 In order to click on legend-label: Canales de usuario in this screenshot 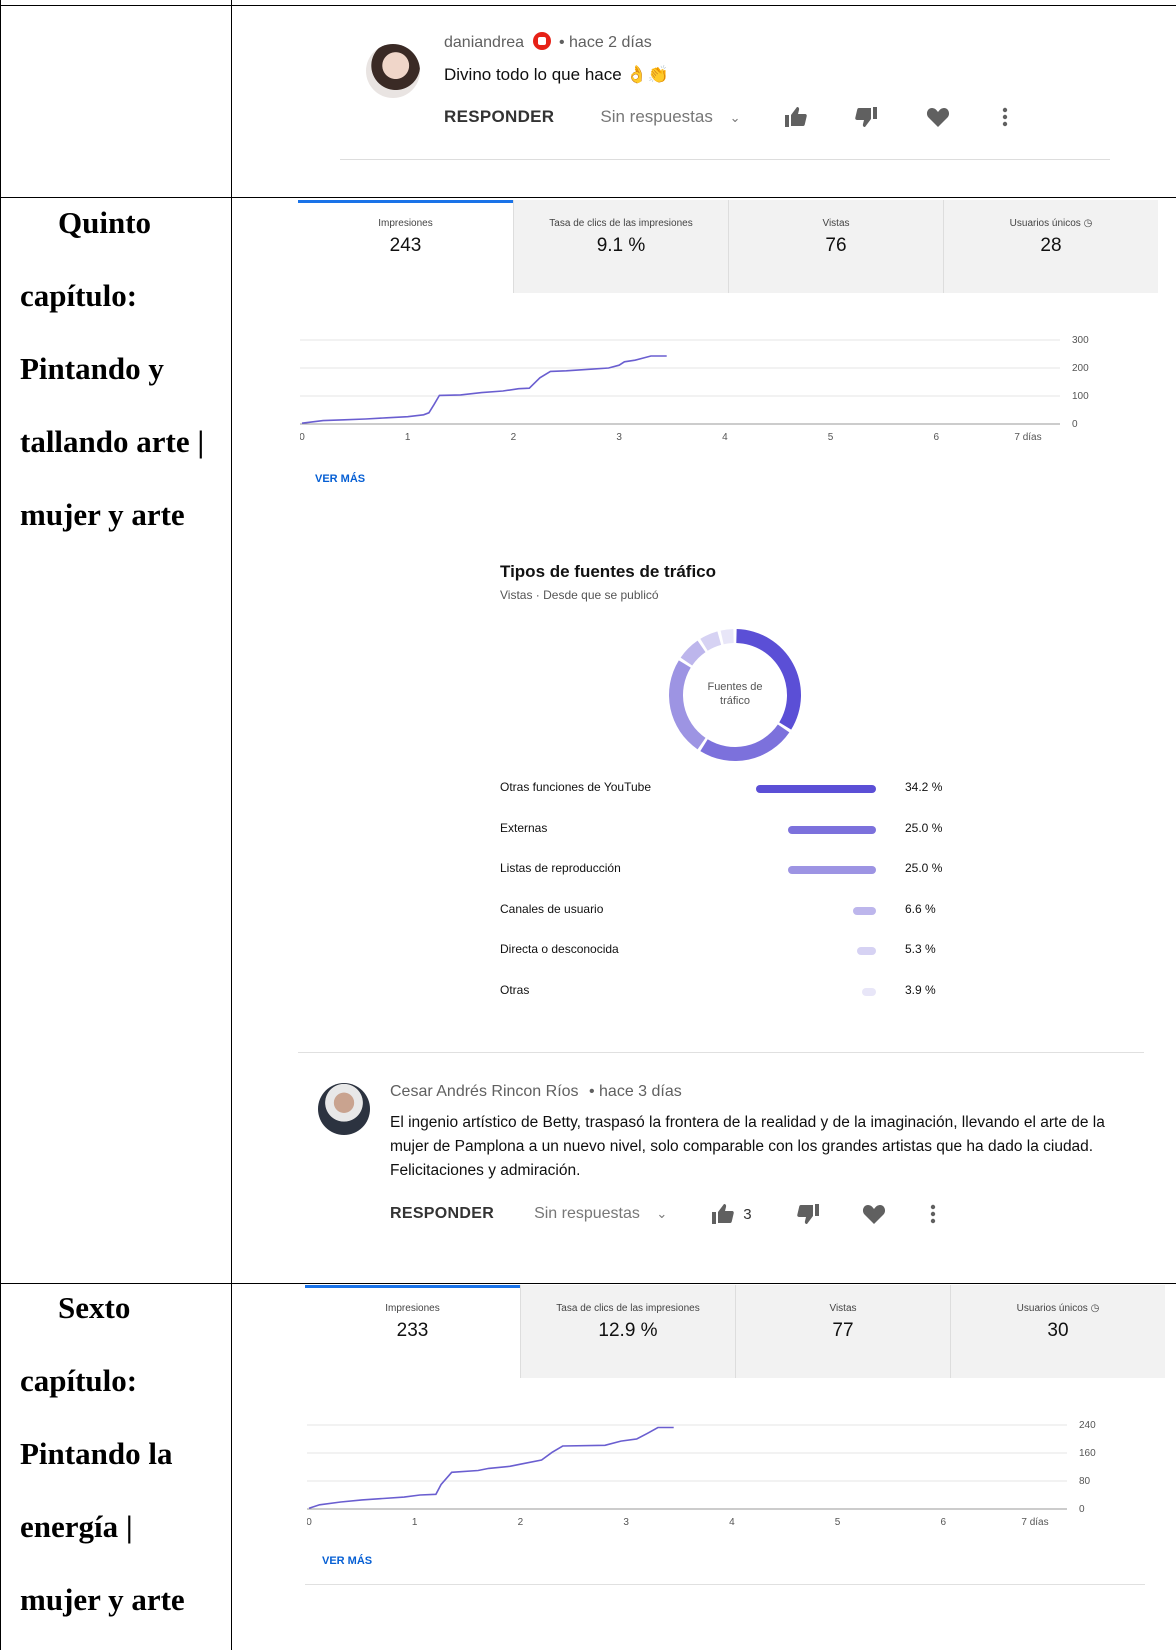, I will do `click(552, 908)`.